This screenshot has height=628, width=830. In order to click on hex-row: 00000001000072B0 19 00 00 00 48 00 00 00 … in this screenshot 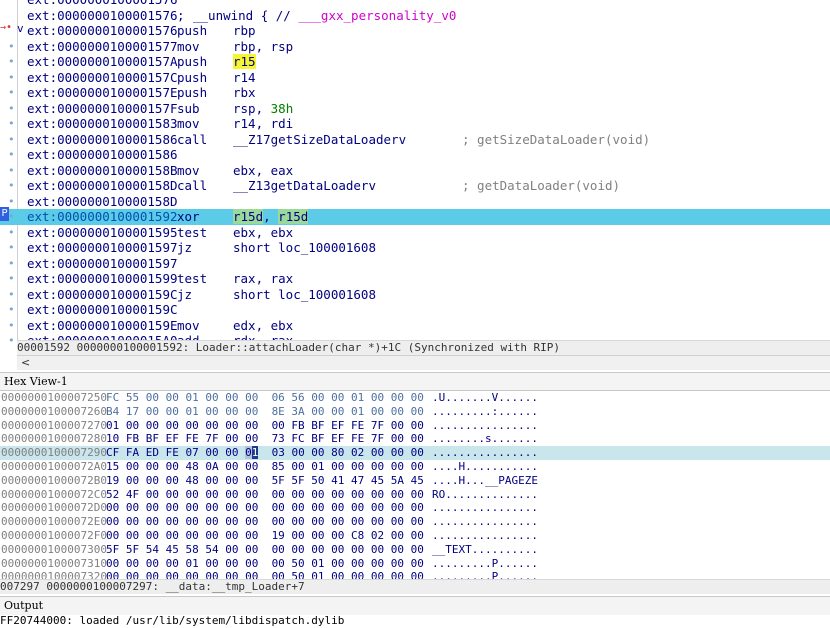, I will do `click(415, 481)`.